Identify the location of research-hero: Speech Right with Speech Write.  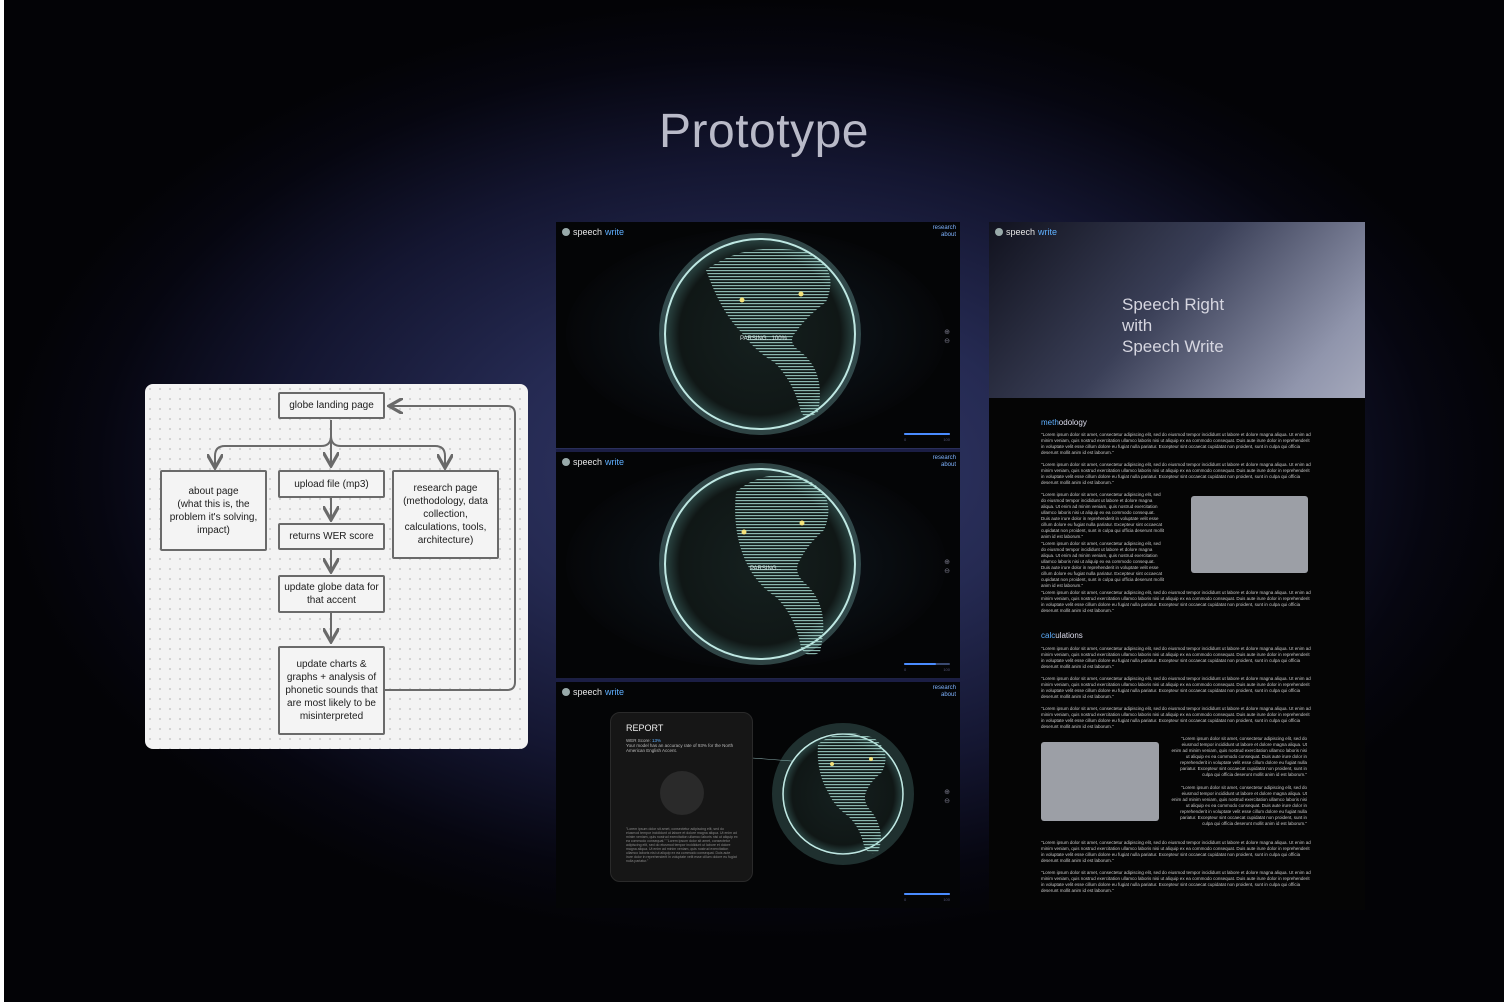
(1177, 310).